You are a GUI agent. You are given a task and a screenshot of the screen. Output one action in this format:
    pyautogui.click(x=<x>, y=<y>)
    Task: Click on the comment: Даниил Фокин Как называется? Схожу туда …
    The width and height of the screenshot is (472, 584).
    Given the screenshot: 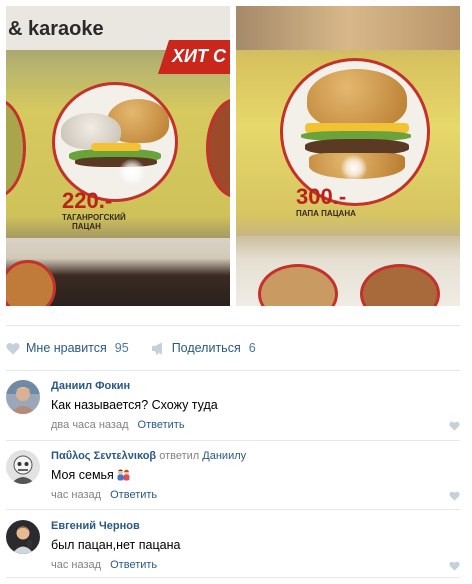 What is the action you would take?
    pyautogui.click(x=233, y=410)
    